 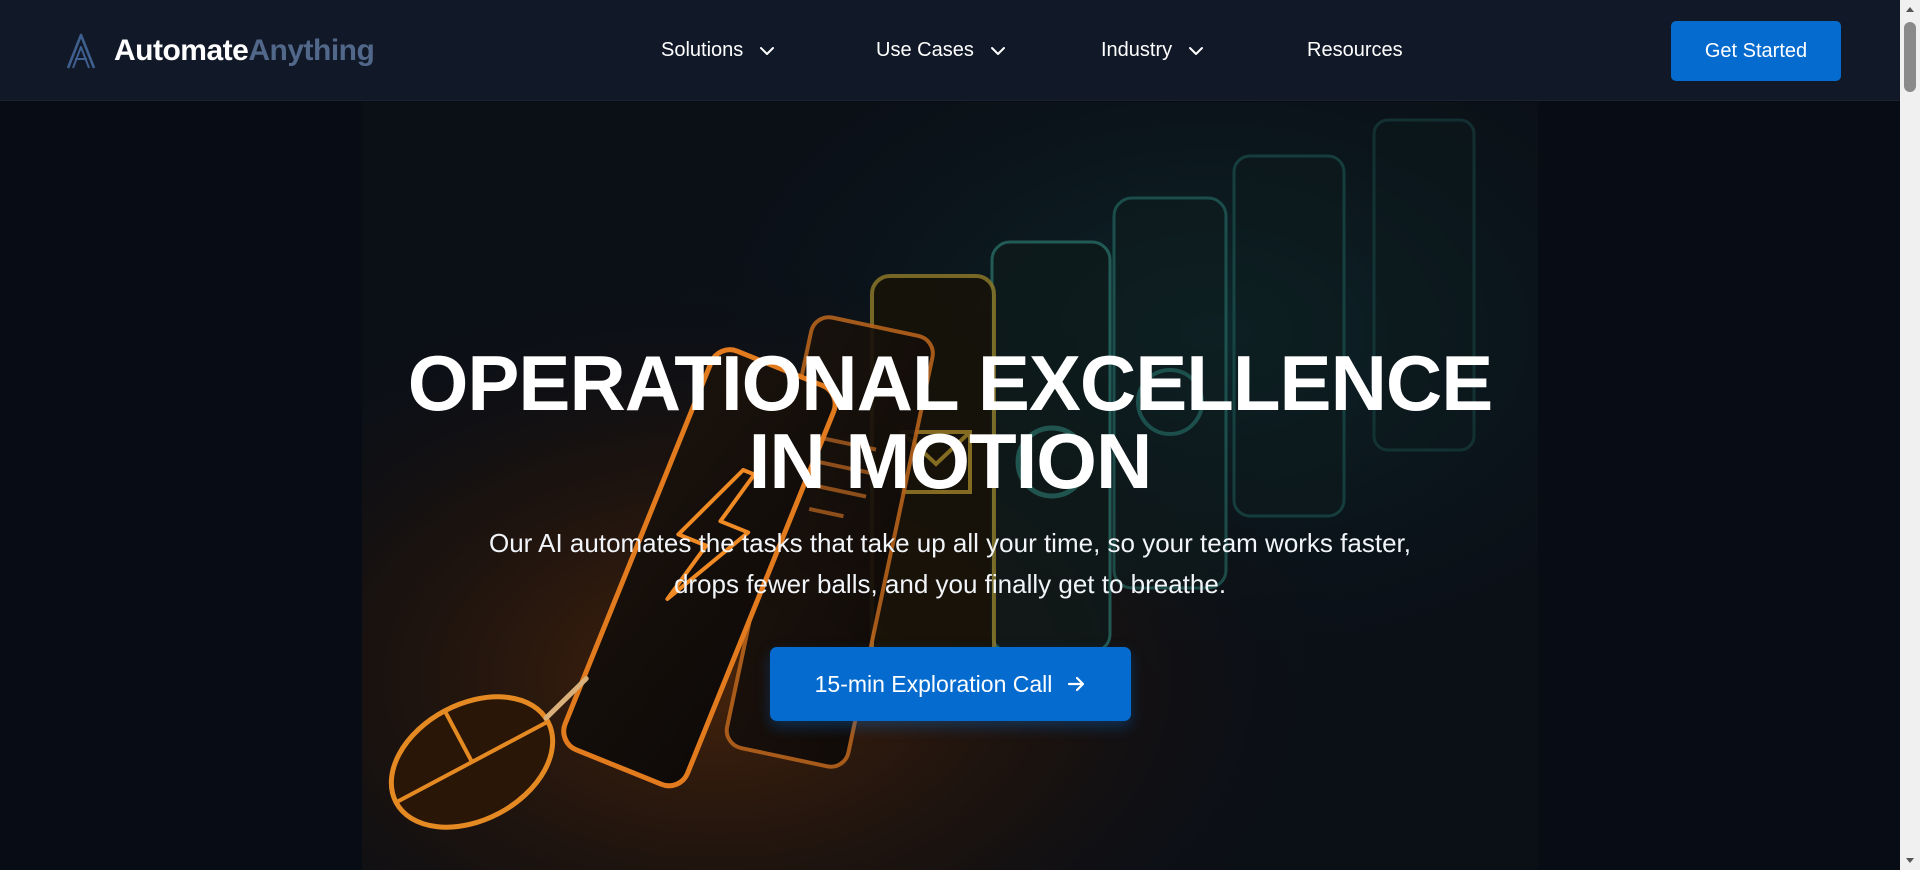 I want to click on nav-item-use-cases: Use Cases, so click(x=941, y=50).